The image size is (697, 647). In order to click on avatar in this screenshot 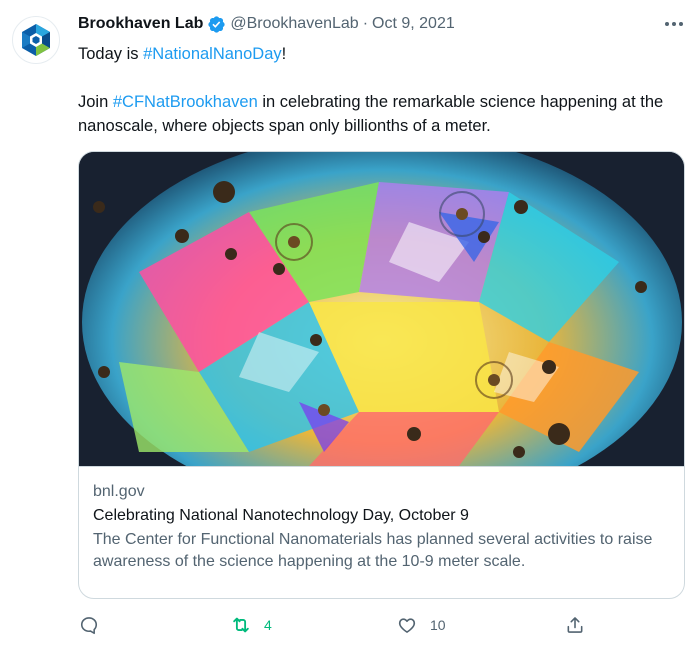, I will do `click(36, 40)`.